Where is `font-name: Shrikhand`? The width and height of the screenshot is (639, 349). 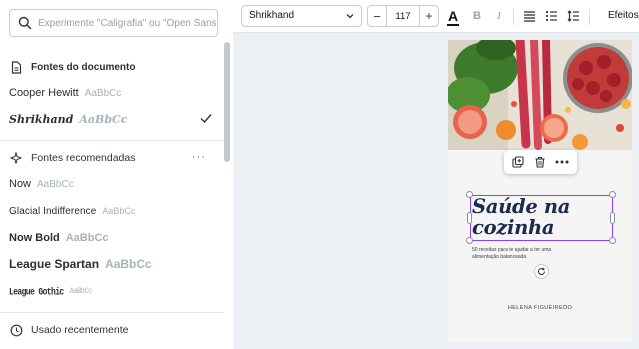
font-name: Shrikhand is located at coordinates (41, 119).